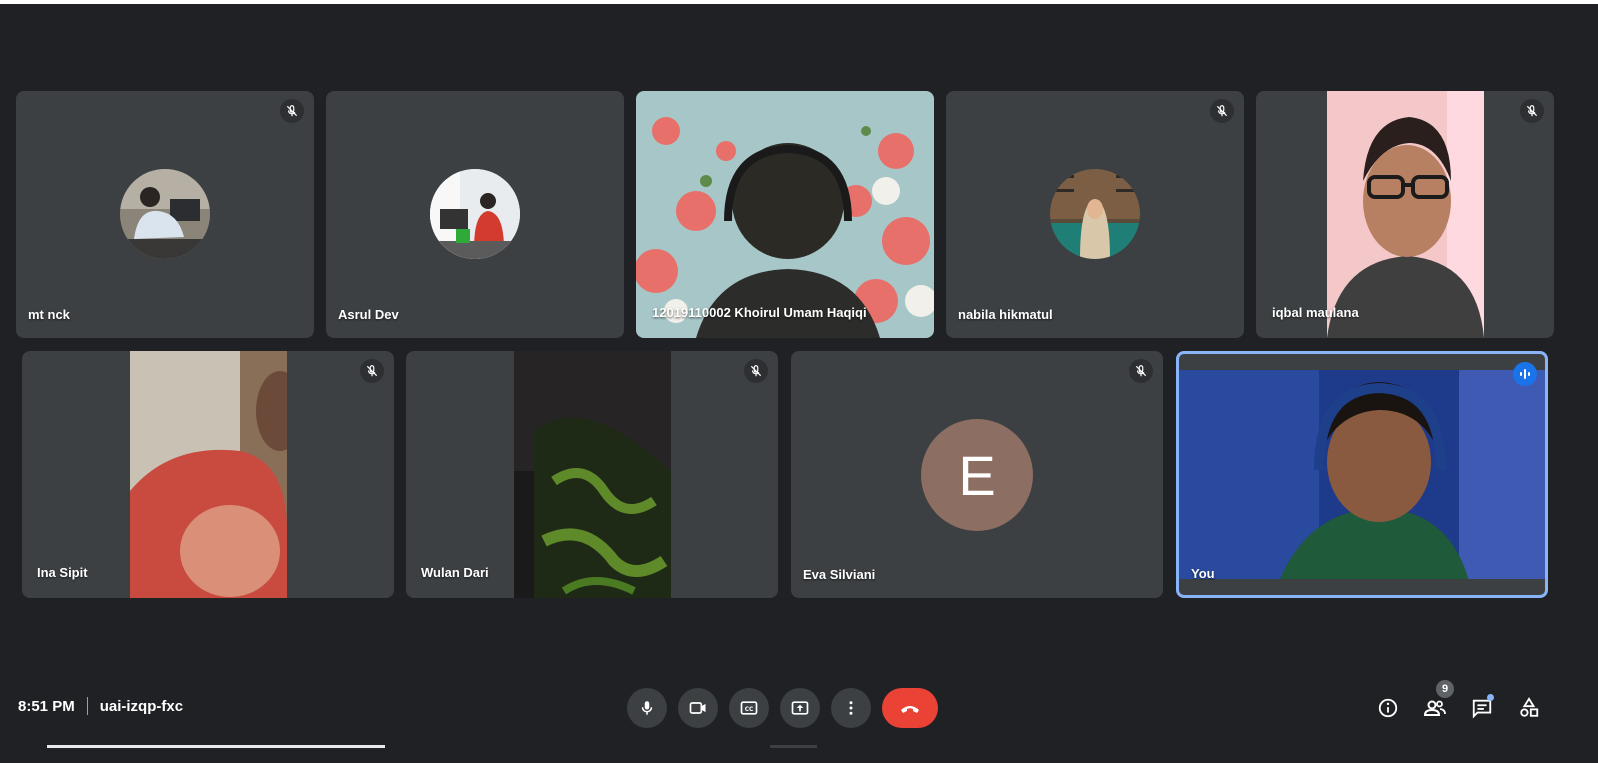  Describe the element at coordinates (141, 706) in the screenshot. I see `meeting-code: uai-izqp-fxc` at that location.